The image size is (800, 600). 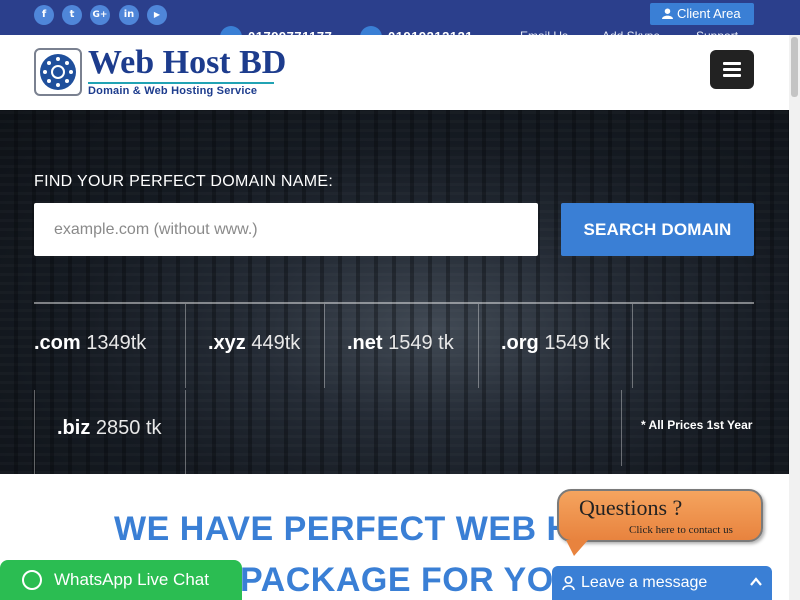 What do you see at coordinates (794, 317) in the screenshot?
I see `page-scrollbar` at bounding box center [794, 317].